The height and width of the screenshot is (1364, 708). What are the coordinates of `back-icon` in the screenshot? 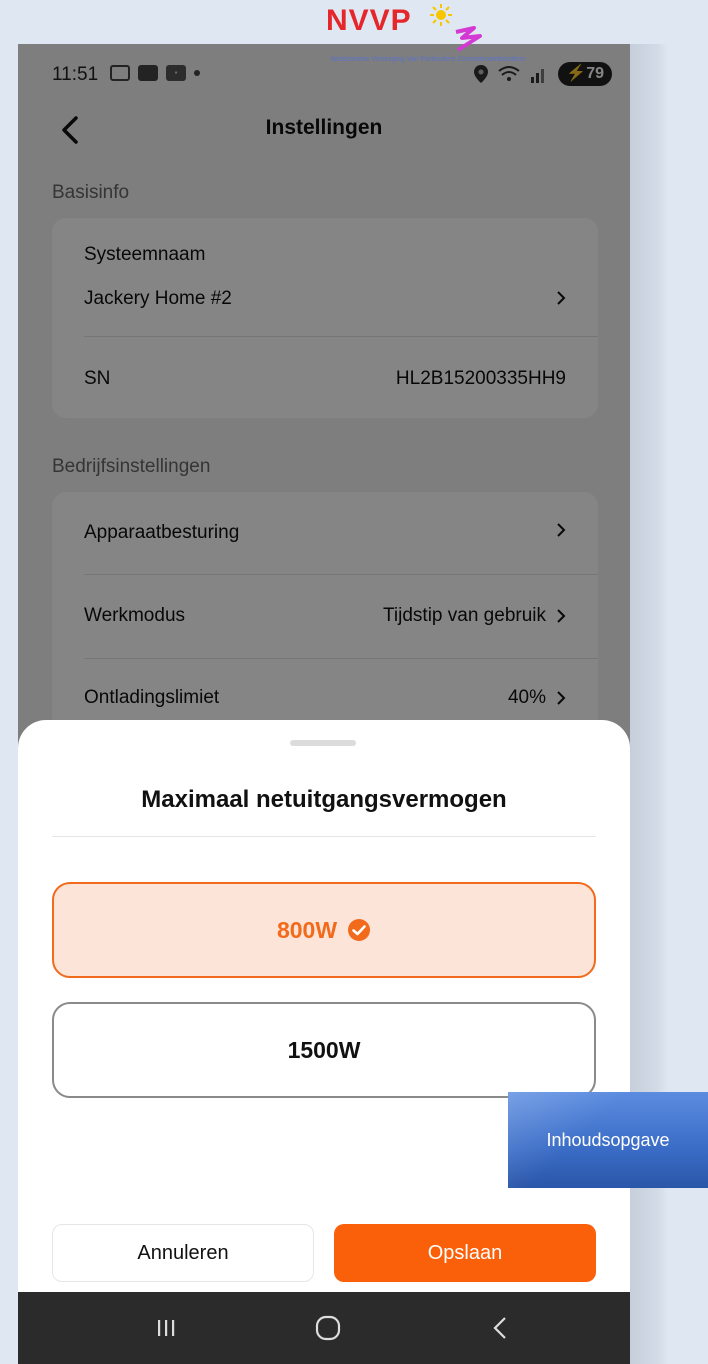 It's located at (499, 1328).